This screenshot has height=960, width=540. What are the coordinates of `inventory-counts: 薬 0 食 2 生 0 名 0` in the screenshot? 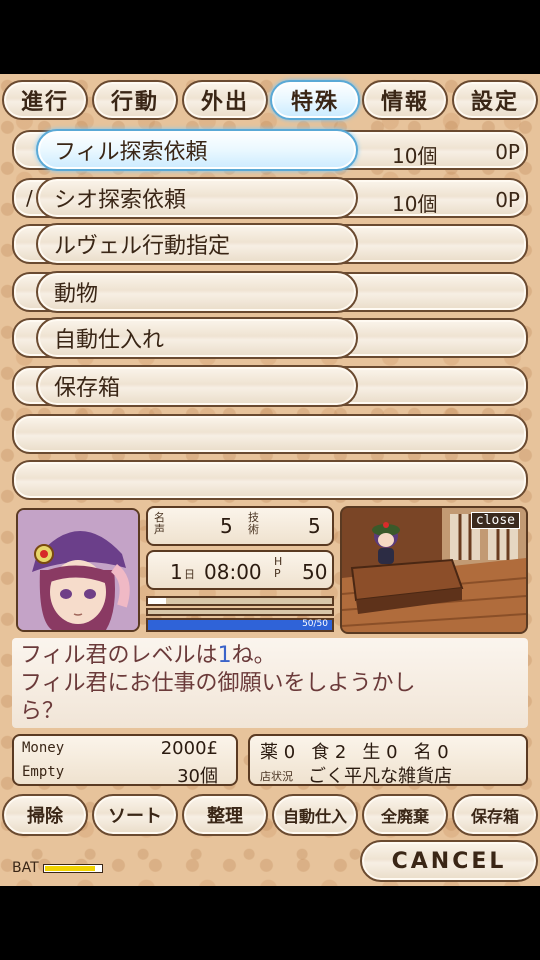 It's located at (354, 751).